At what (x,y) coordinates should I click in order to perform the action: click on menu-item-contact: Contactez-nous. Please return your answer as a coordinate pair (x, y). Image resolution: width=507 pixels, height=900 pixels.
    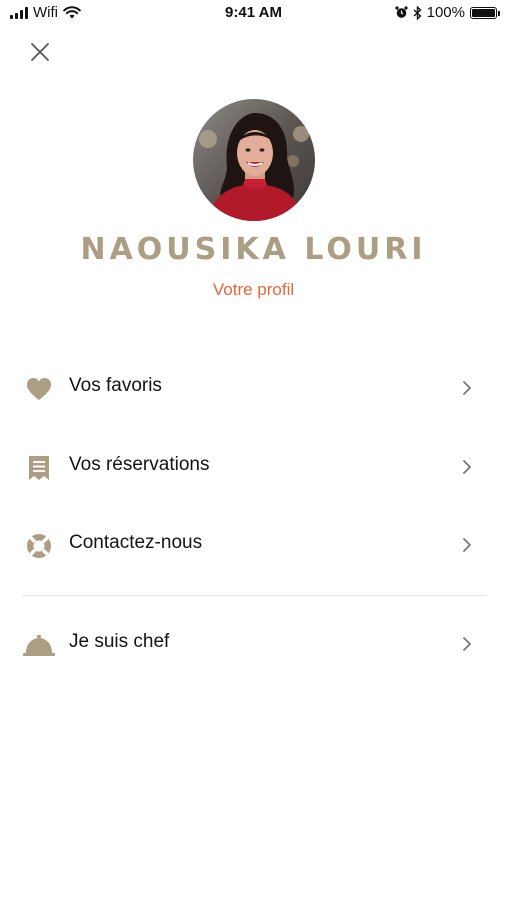
    Looking at the image, I should click on (253, 545).